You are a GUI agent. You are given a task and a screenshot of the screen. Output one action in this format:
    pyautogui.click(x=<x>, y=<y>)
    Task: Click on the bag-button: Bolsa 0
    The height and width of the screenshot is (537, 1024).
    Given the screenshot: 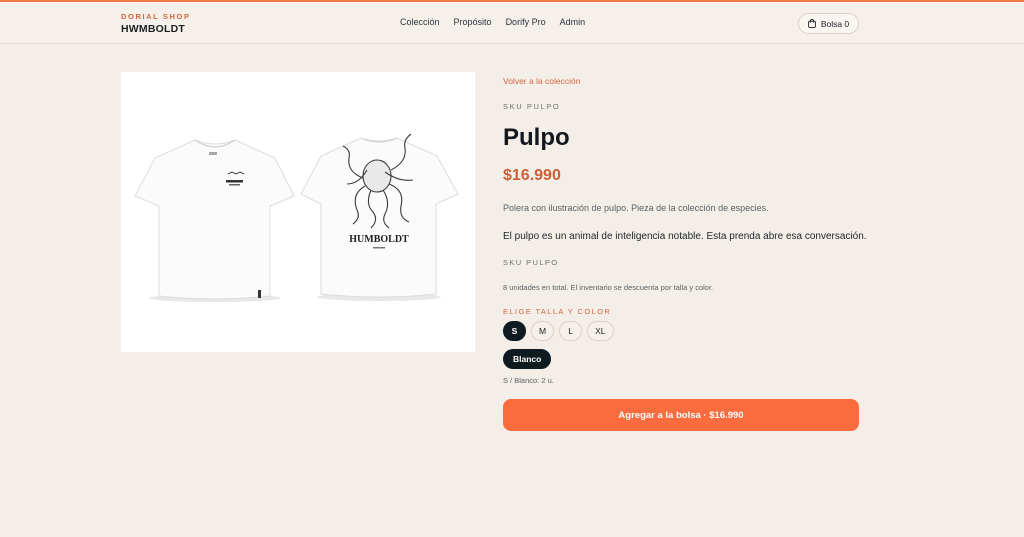 What is the action you would take?
    pyautogui.click(x=828, y=23)
    